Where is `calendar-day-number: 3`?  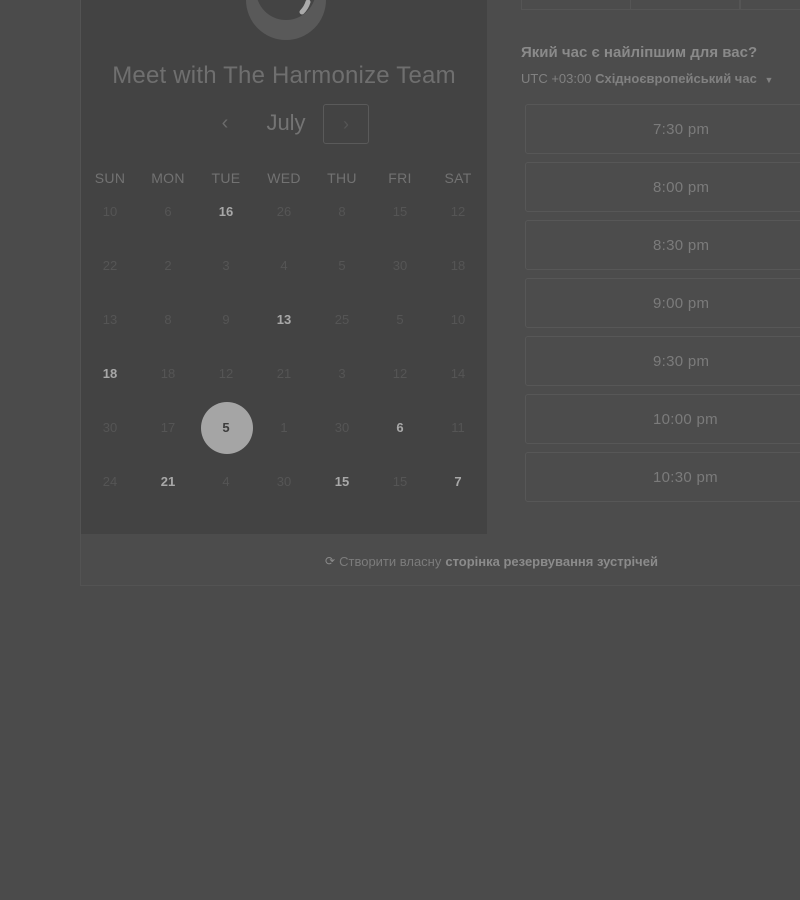
calendar-day-number: 3 is located at coordinates (226, 265).